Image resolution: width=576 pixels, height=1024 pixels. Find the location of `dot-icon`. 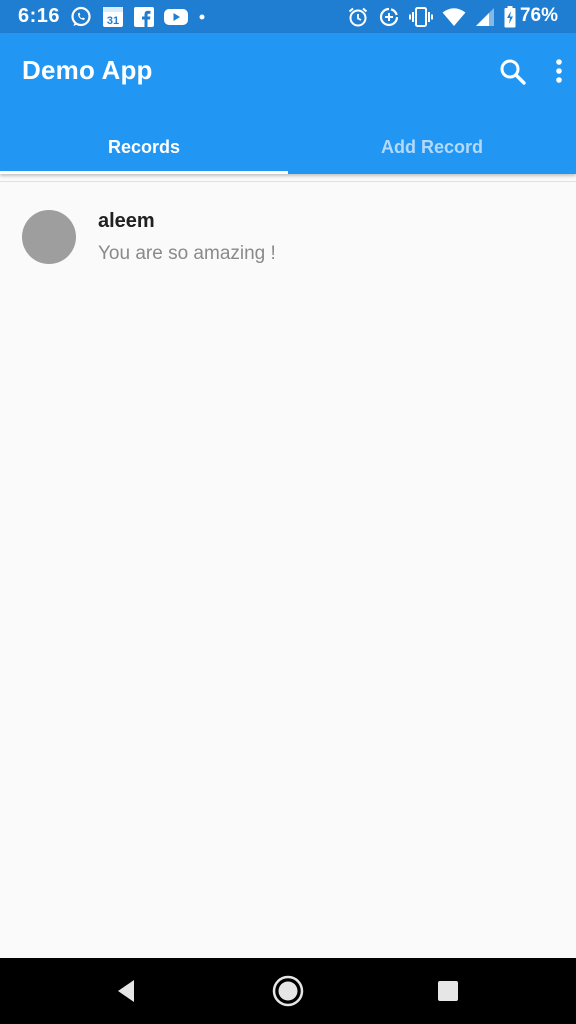

dot-icon is located at coordinates (202, 17).